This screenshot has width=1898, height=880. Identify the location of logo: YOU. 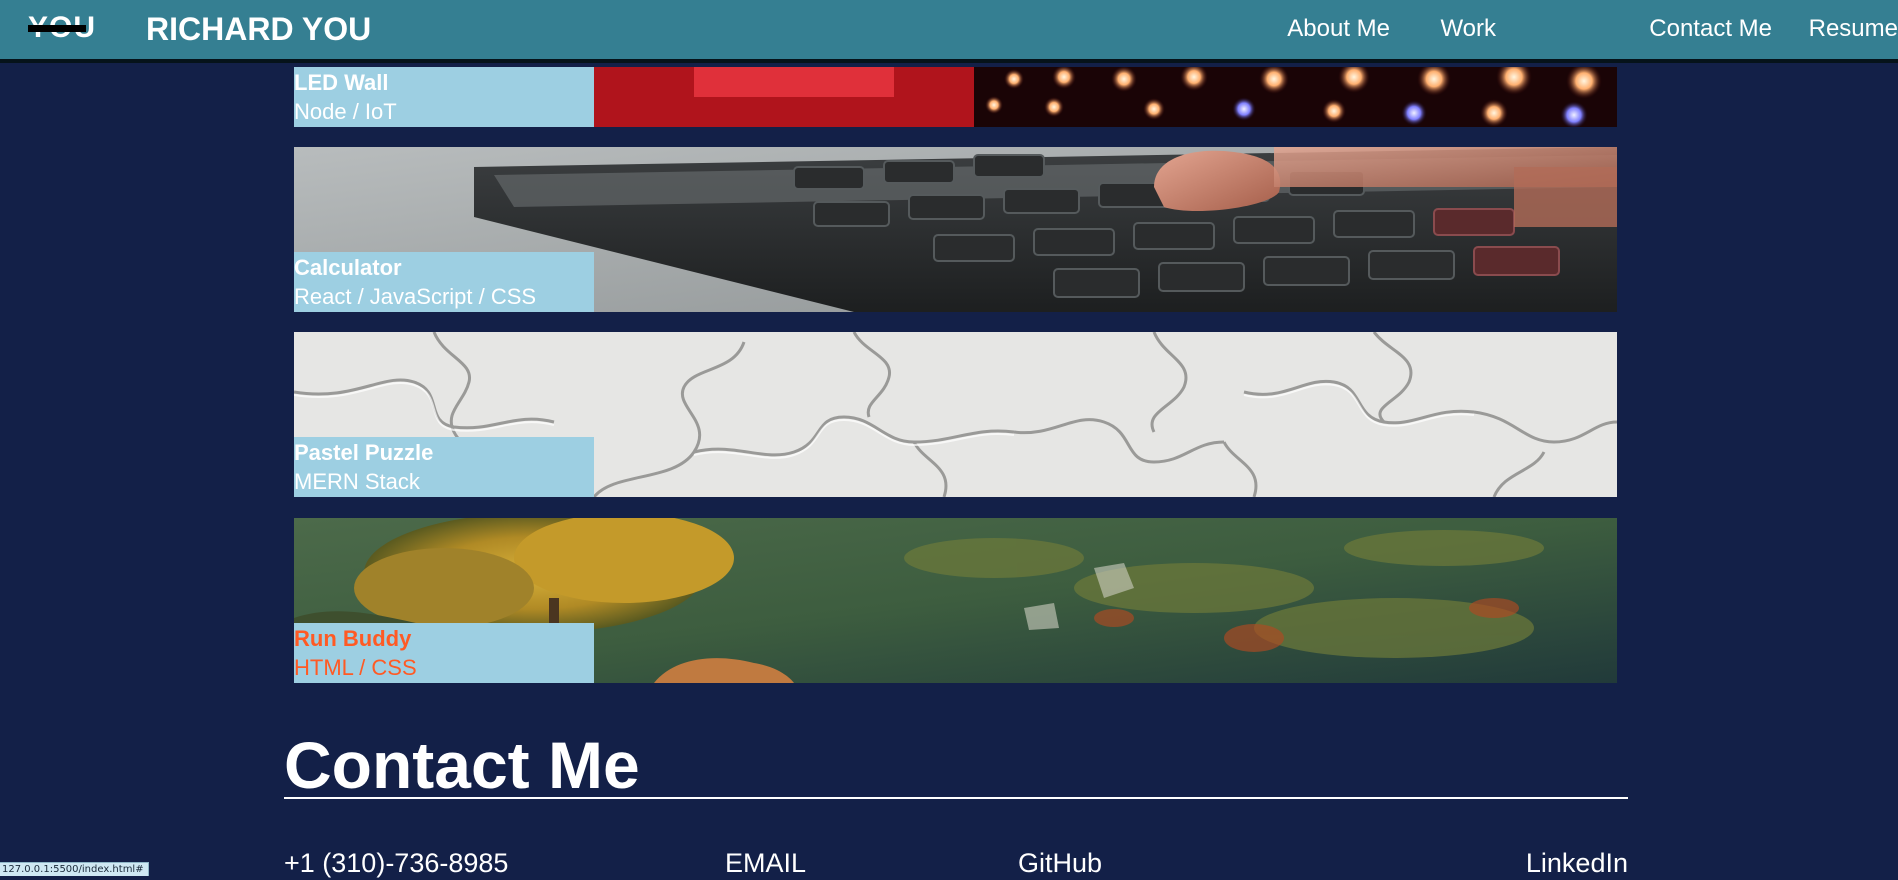
(61, 28).